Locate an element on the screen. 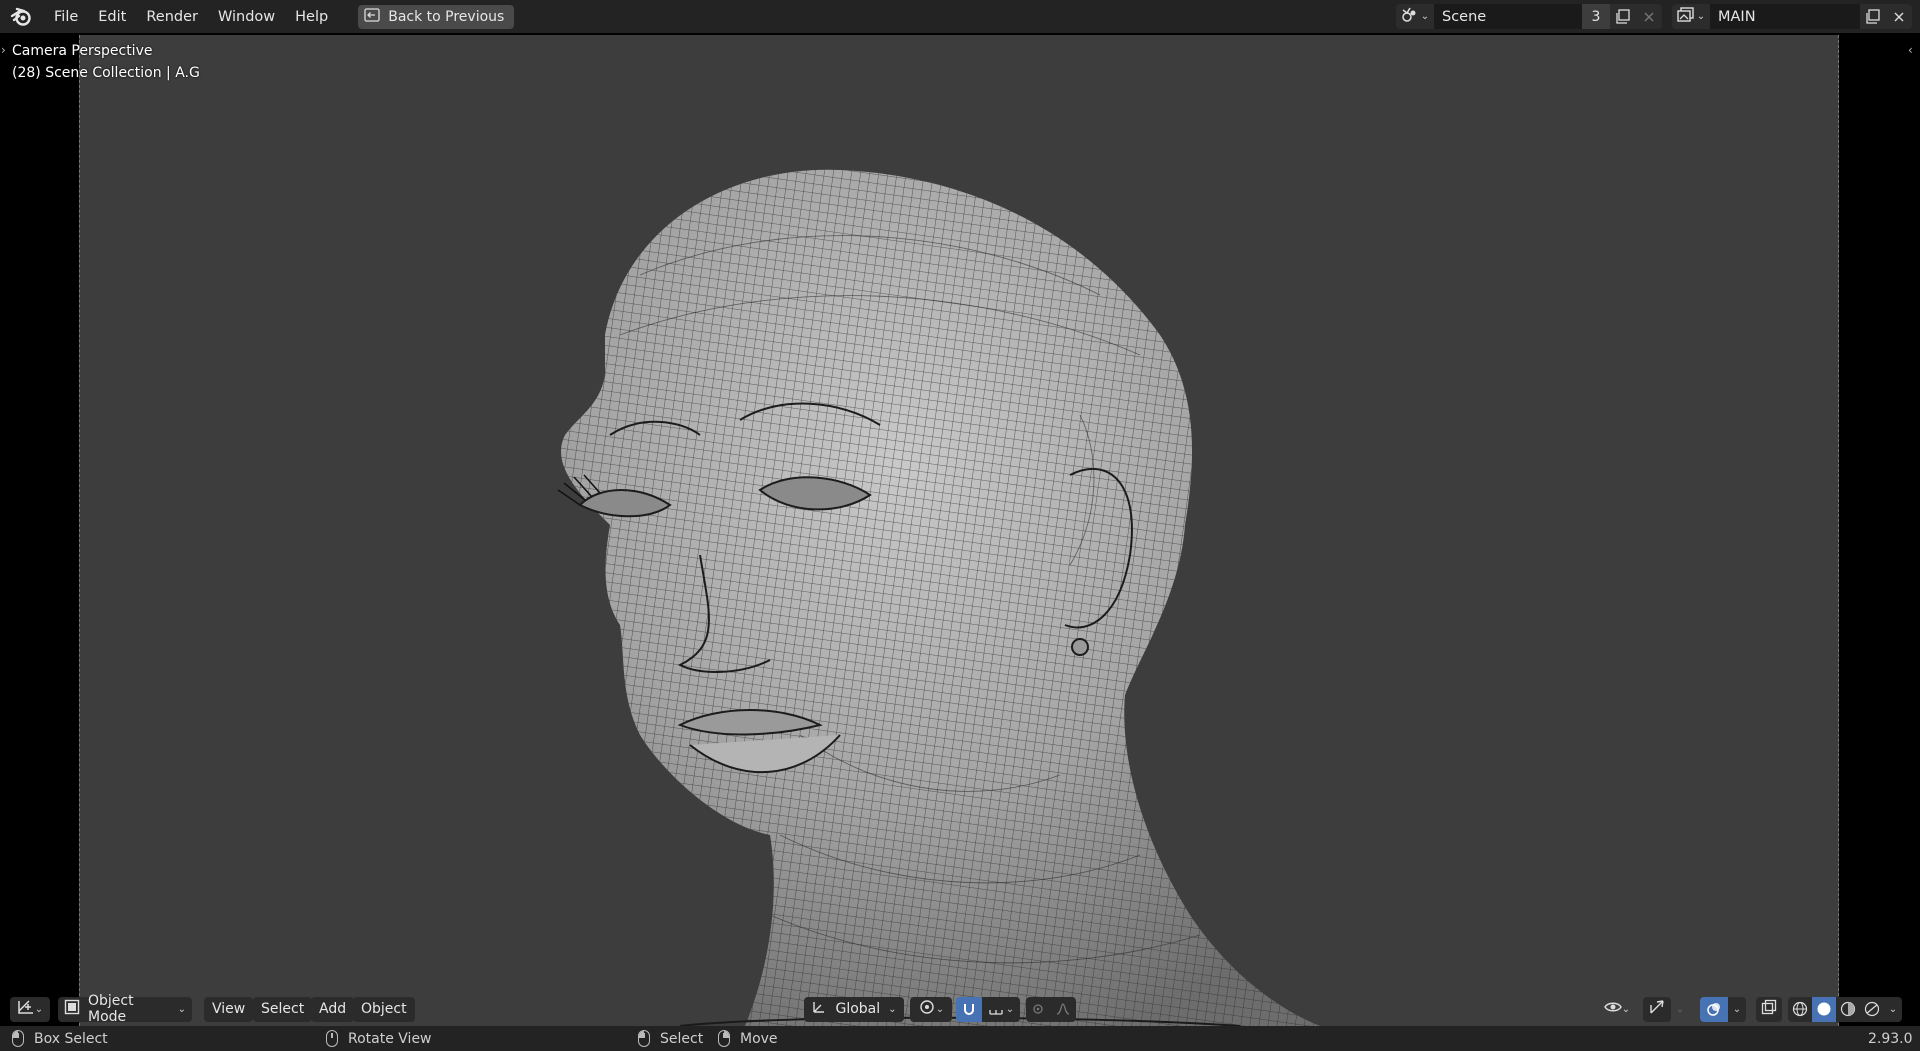  status-select: Select is located at coordinates (670, 1038).